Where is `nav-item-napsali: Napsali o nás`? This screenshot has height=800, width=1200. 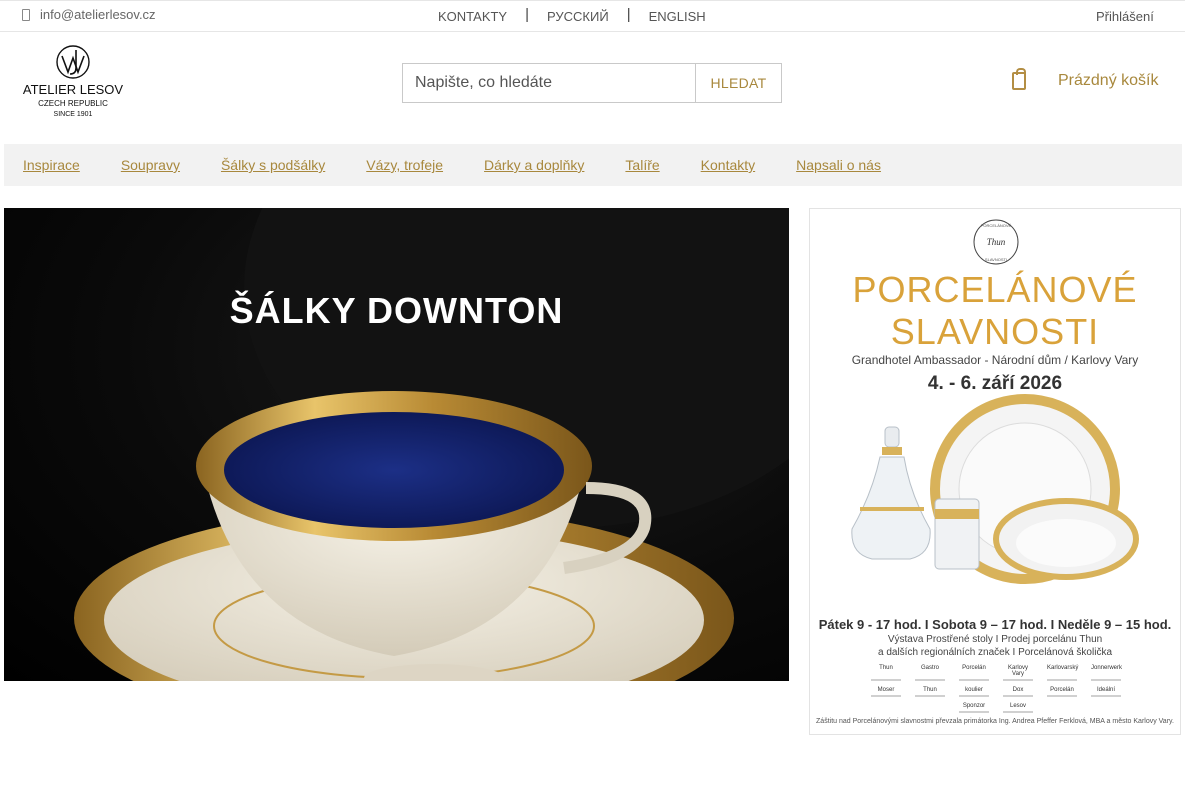
nav-item-napsali: Napsali o nás is located at coordinates (838, 165).